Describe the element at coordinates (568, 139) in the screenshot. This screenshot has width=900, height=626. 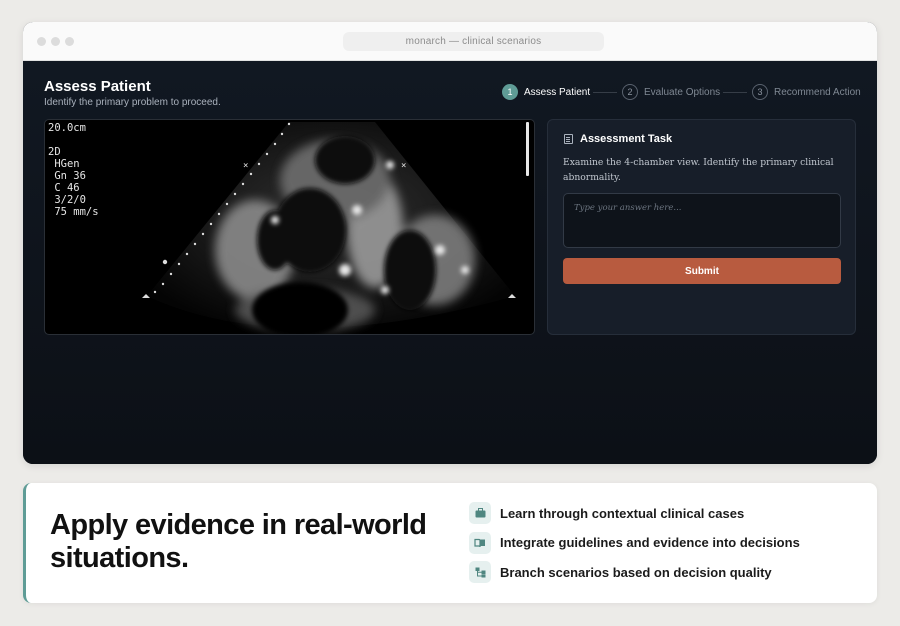
I see `clipboard-icon` at that location.